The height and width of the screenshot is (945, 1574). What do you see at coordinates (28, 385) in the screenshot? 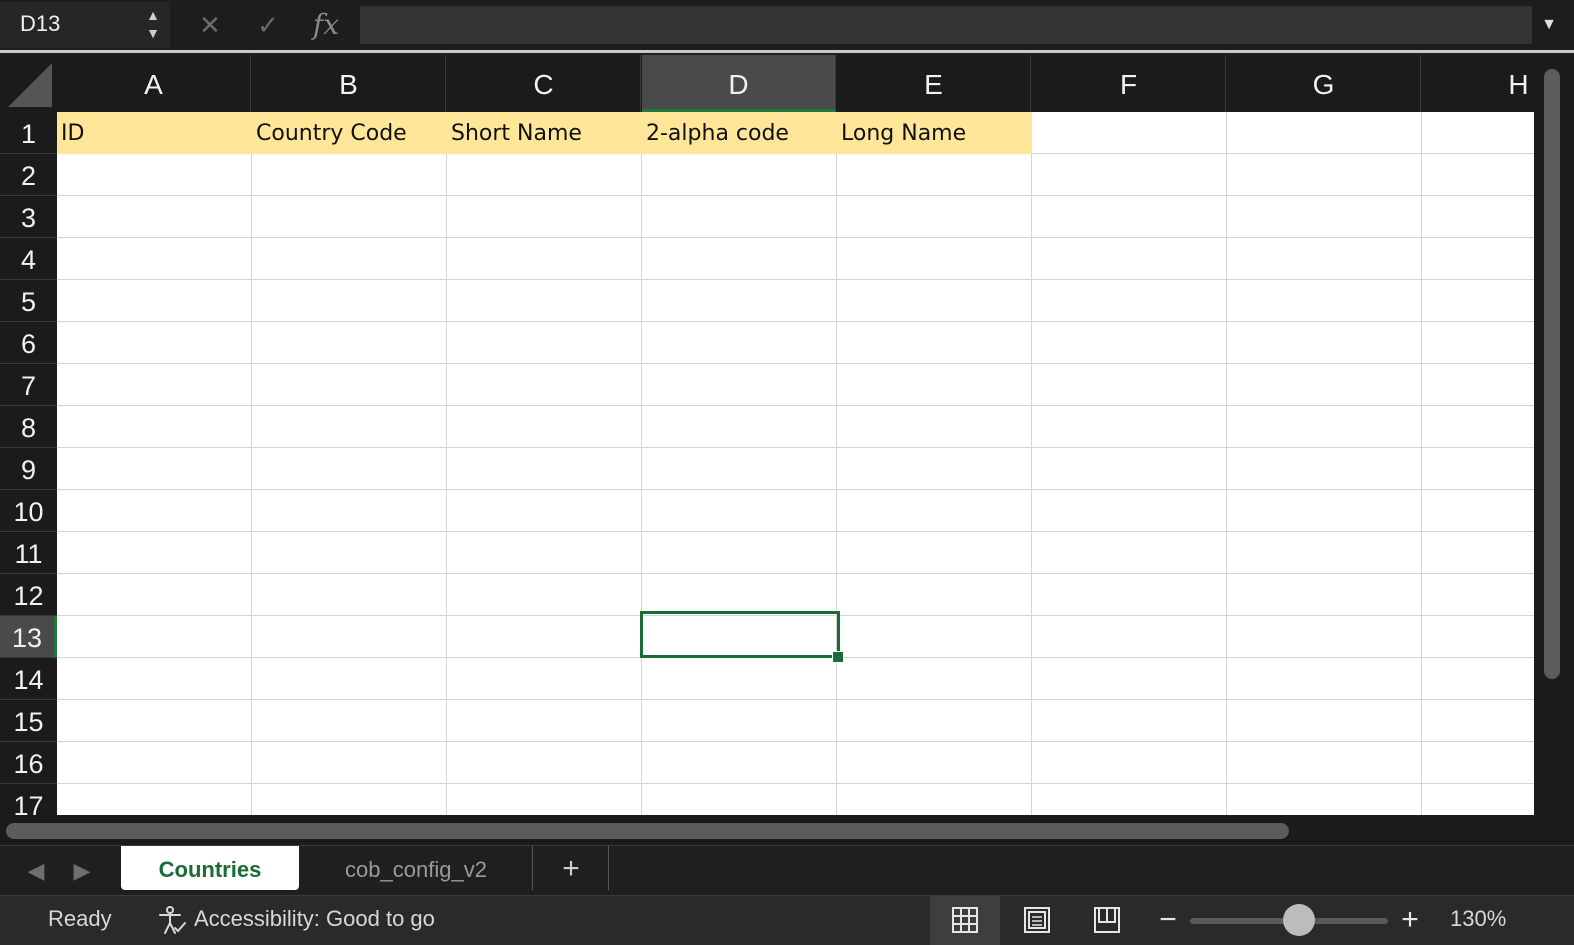
I see `row-header-7: 7` at bounding box center [28, 385].